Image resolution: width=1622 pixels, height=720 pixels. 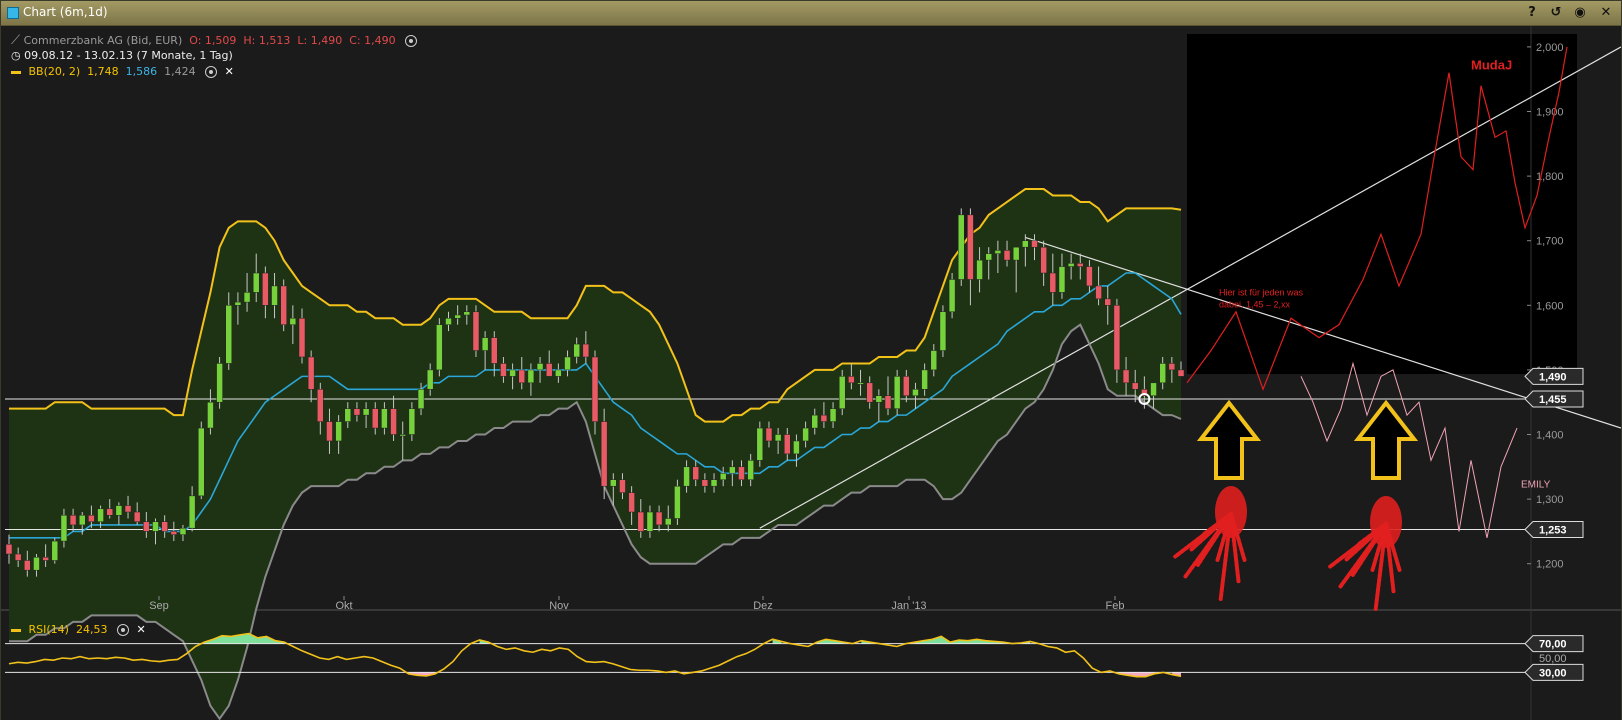 I want to click on bb-settings-icon, so click(x=211, y=72).